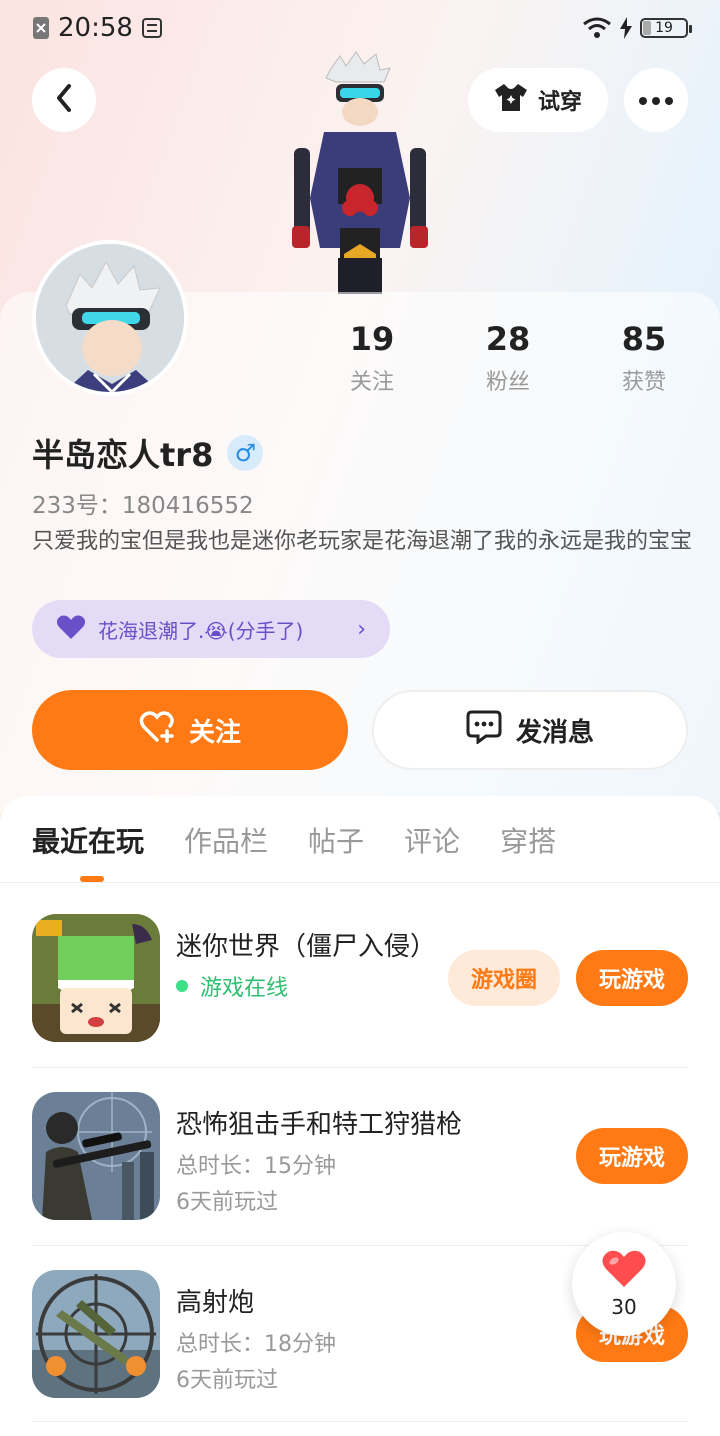 This screenshot has height=1436, width=720. I want to click on play-duration: 总时长：15分钟, so click(256, 1166).